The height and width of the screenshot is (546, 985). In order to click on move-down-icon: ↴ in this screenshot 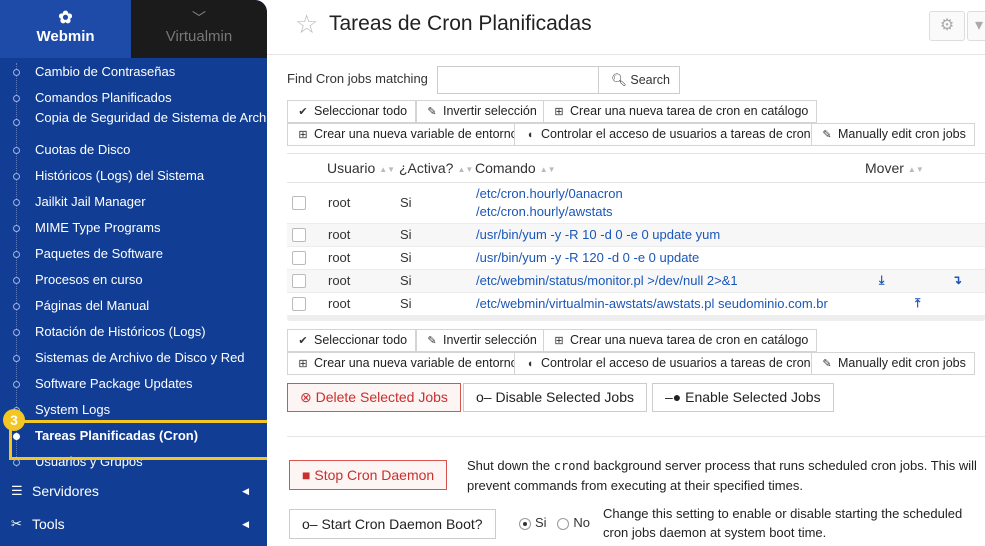, I will do `click(957, 280)`.